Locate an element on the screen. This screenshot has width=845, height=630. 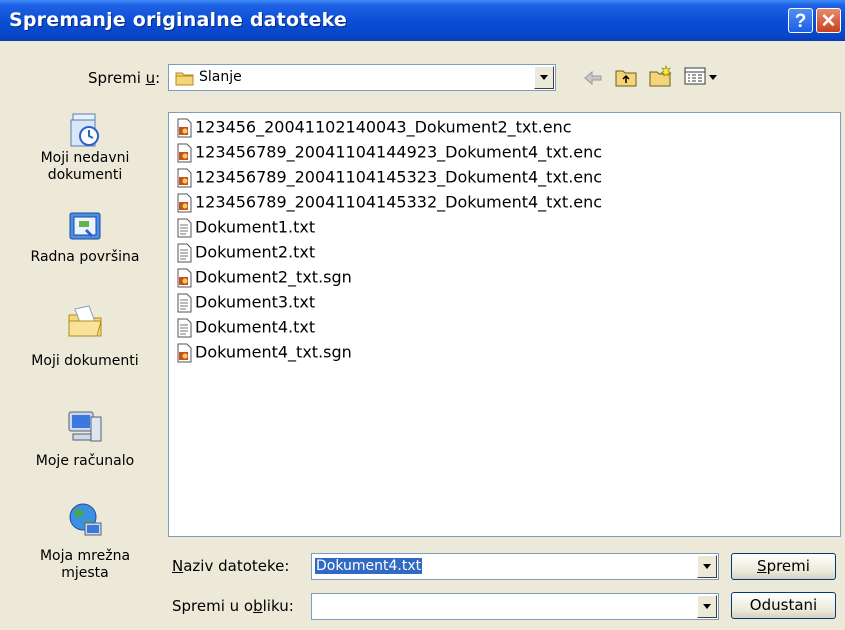
filename-label: Naziv datoteke: is located at coordinates (231, 566).